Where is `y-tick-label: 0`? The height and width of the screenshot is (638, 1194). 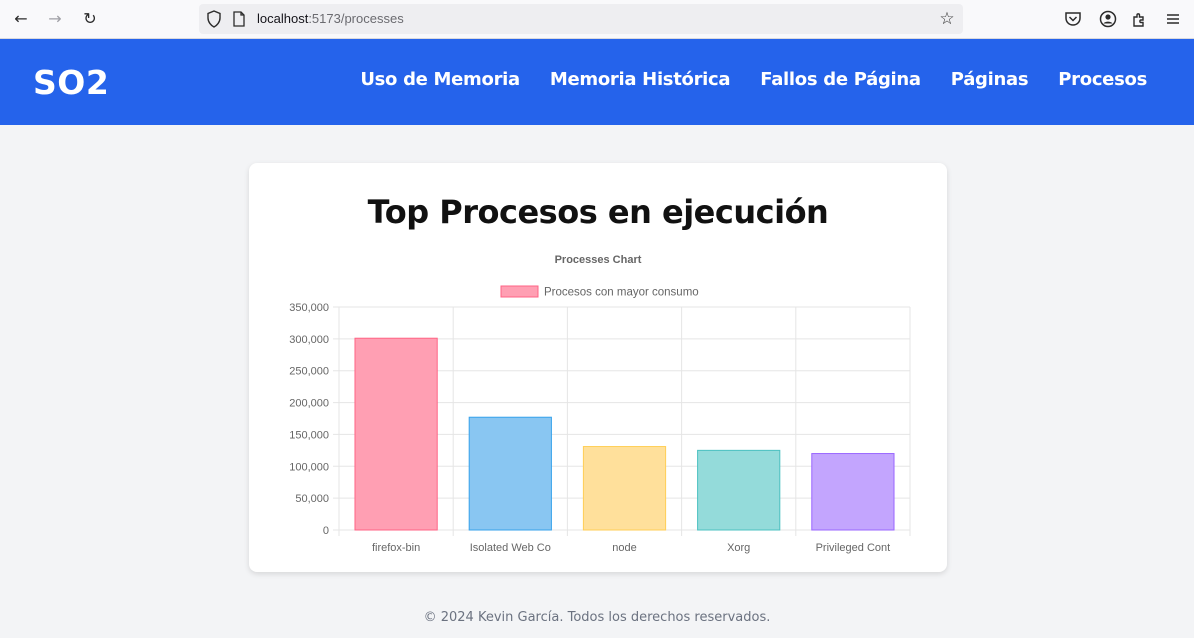
y-tick-label: 0 is located at coordinates (326, 531).